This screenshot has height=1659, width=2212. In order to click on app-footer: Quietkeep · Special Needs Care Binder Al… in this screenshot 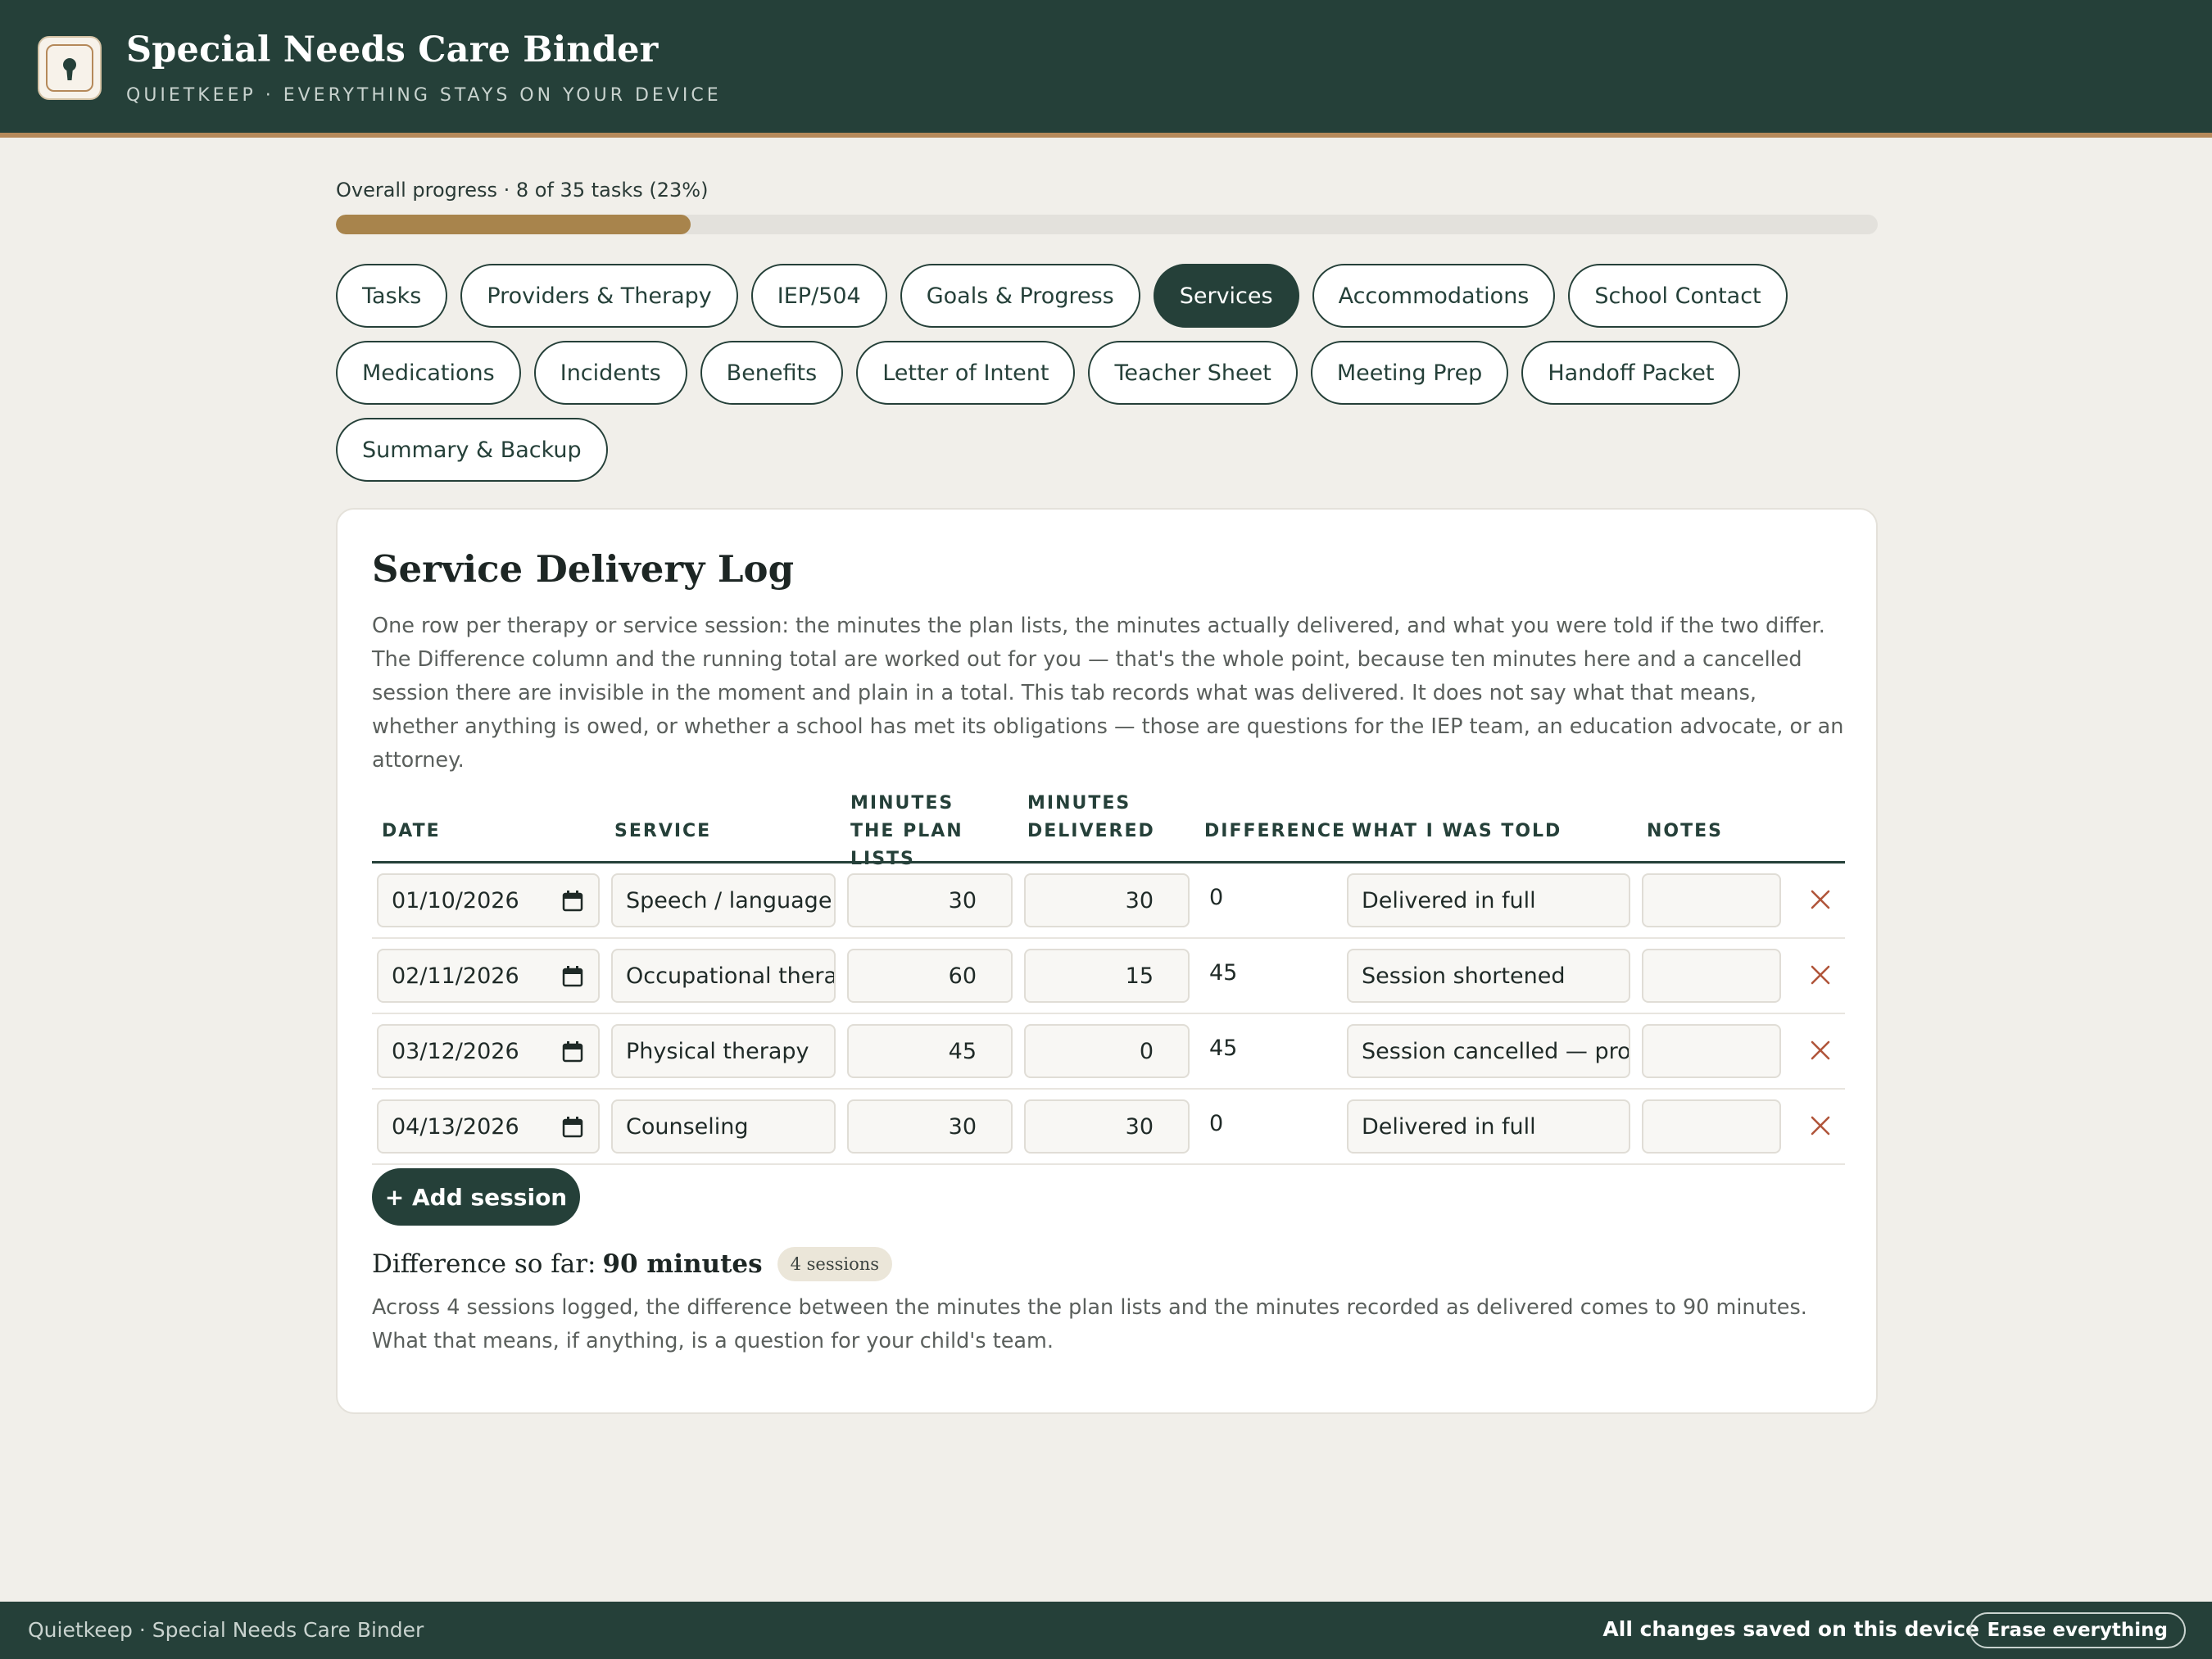, I will do `click(1106, 1630)`.